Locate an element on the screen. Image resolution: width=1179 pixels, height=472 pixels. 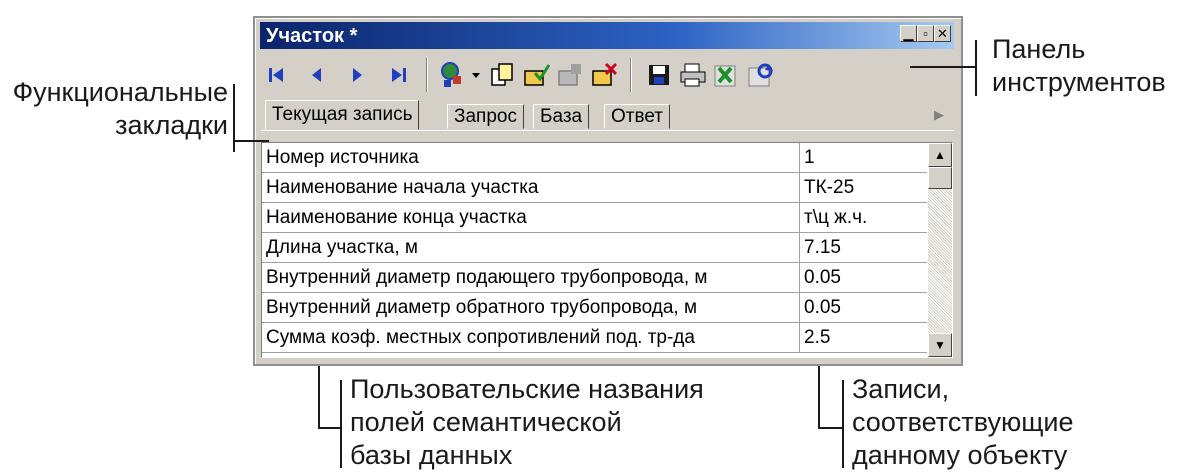
field-name: Наименование начала участка is located at coordinates (531, 187).